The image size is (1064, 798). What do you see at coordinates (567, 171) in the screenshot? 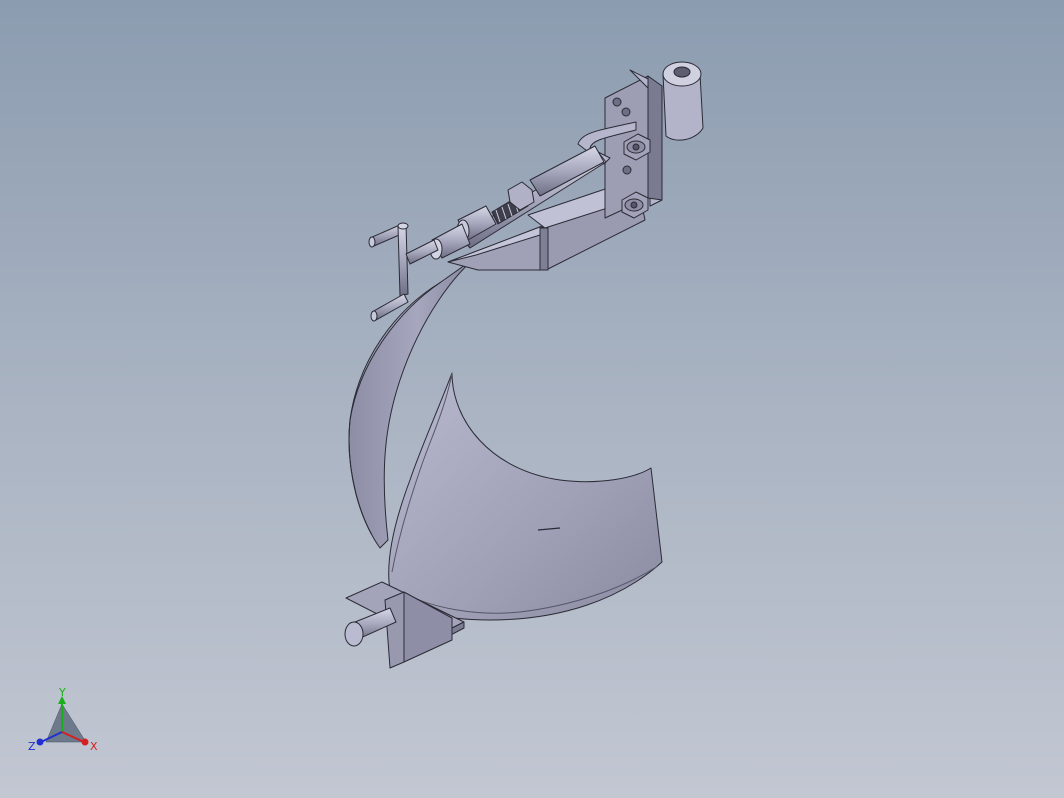
I see `adjusting-rod-thick` at bounding box center [567, 171].